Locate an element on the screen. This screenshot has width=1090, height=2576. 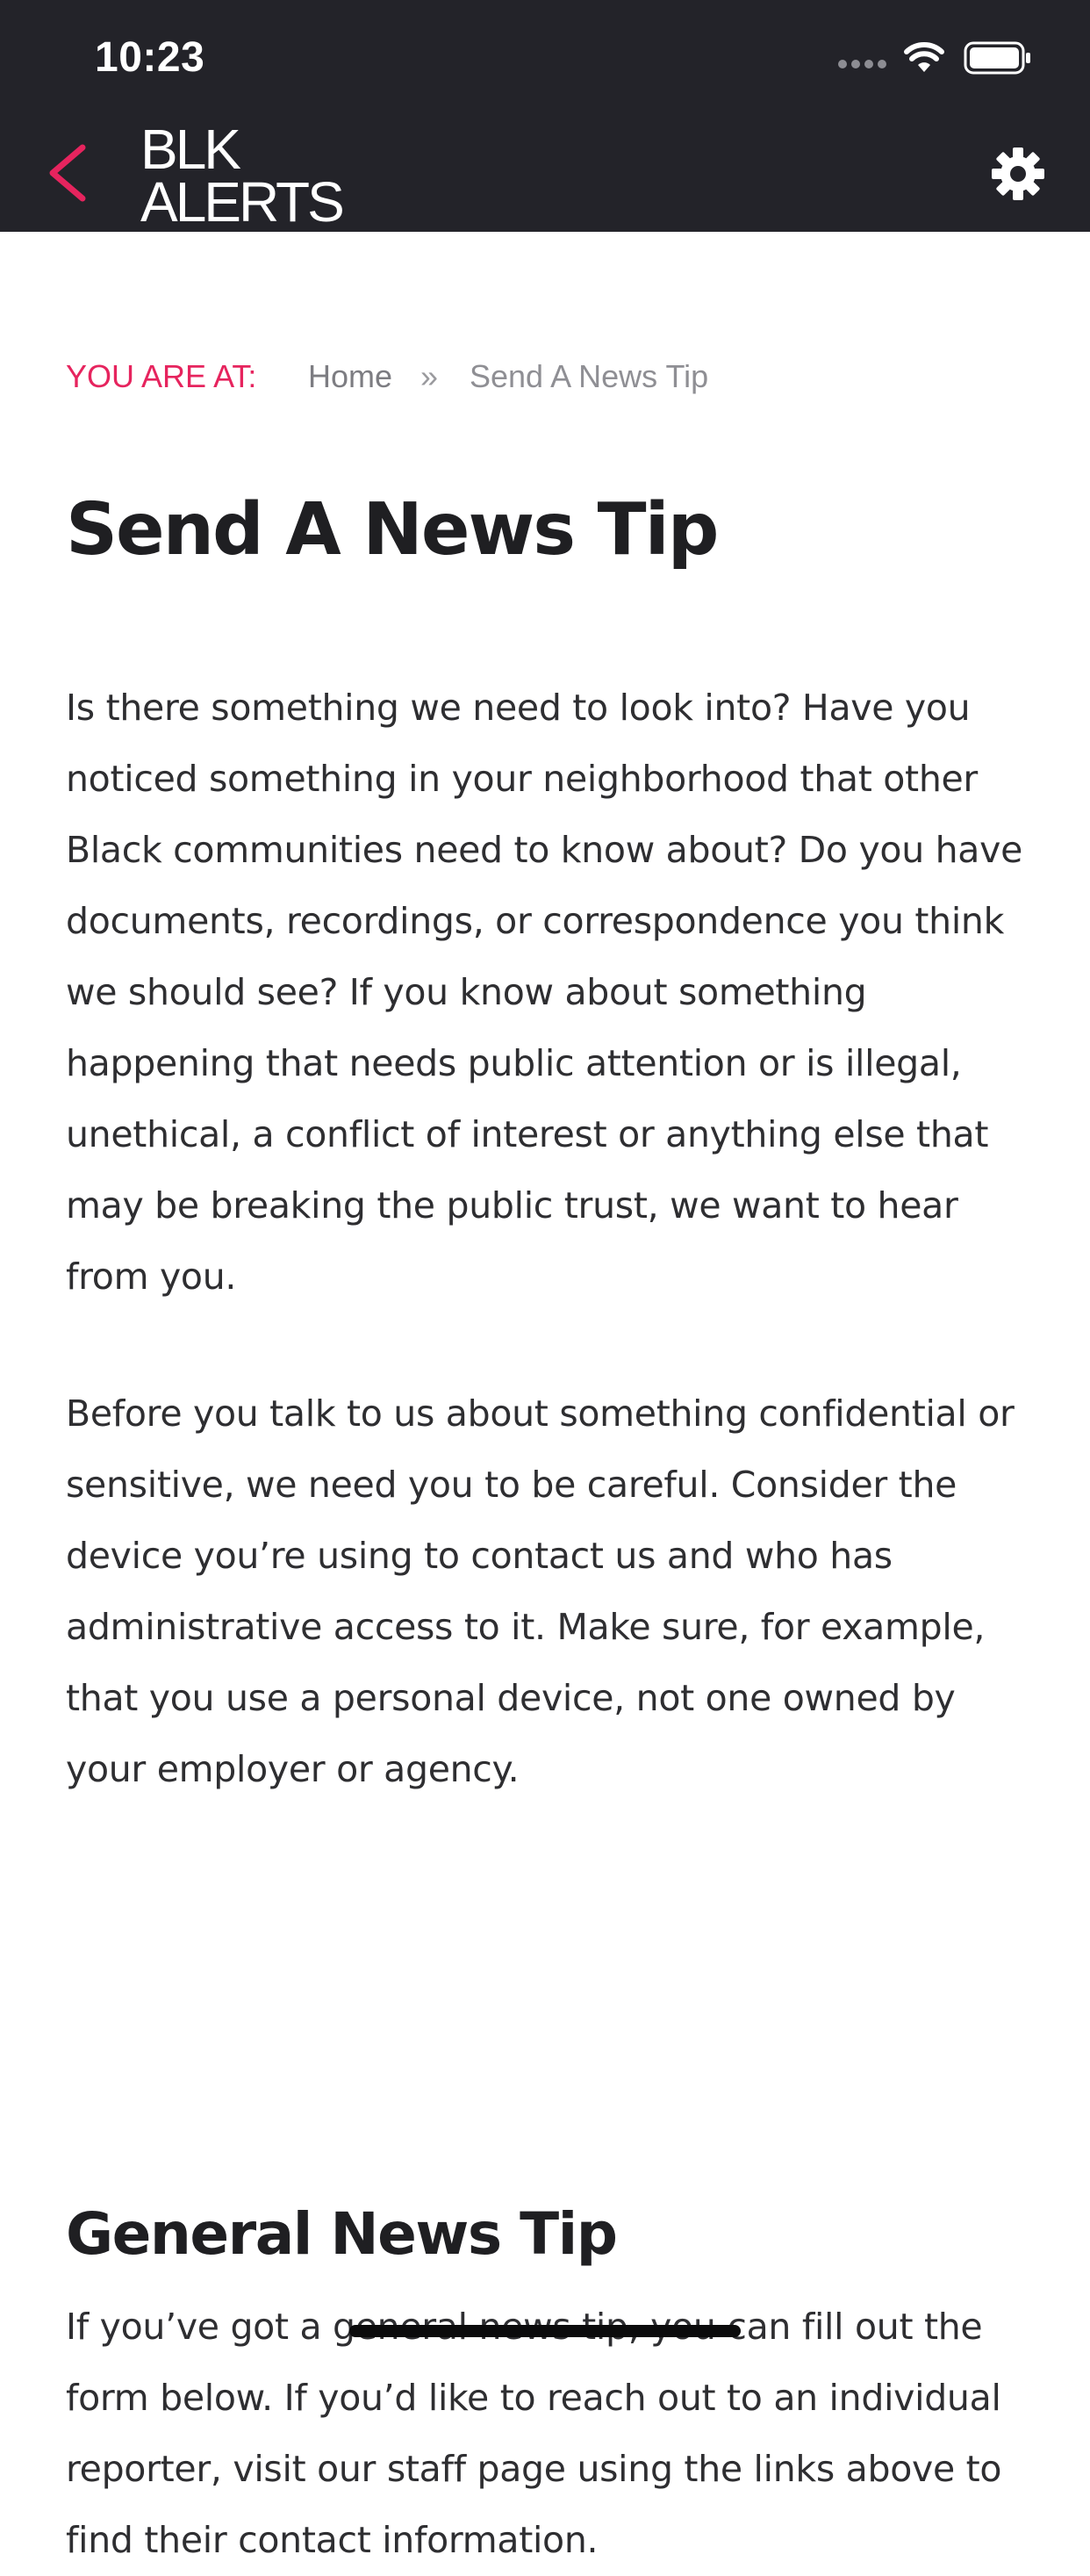
back-button is located at coordinates (70, 173).